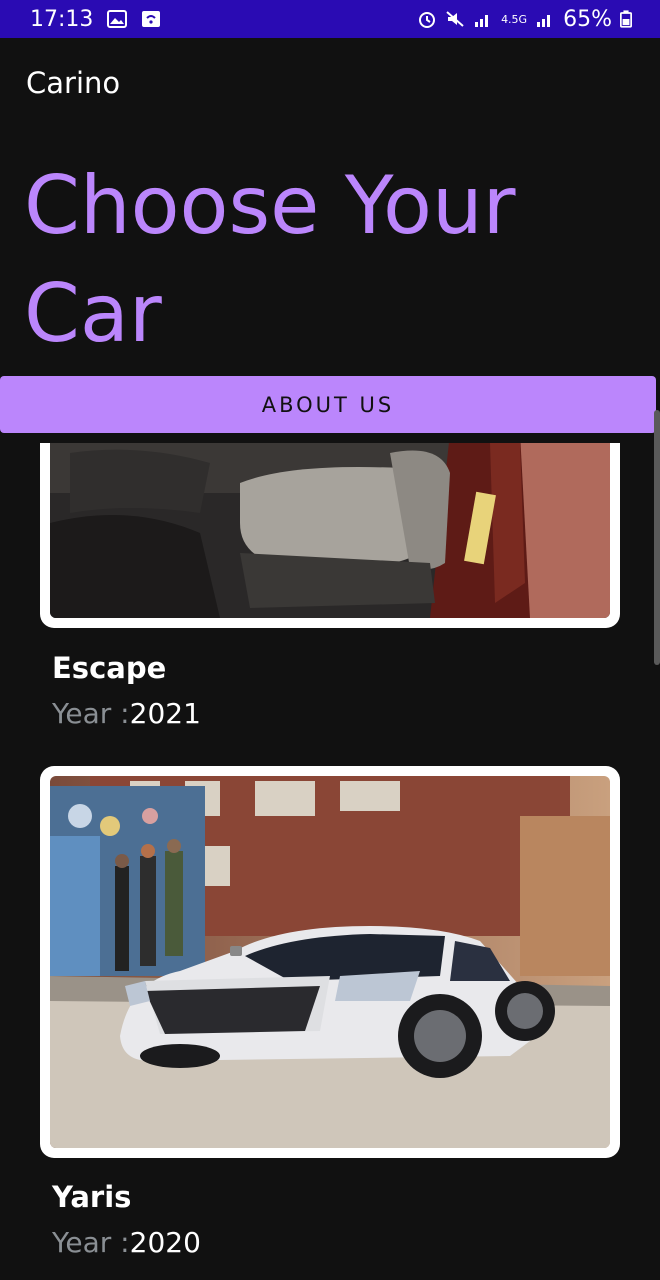 This screenshot has height=1280, width=660. What do you see at coordinates (117, 19) in the screenshot?
I see `gallery-icon` at bounding box center [117, 19].